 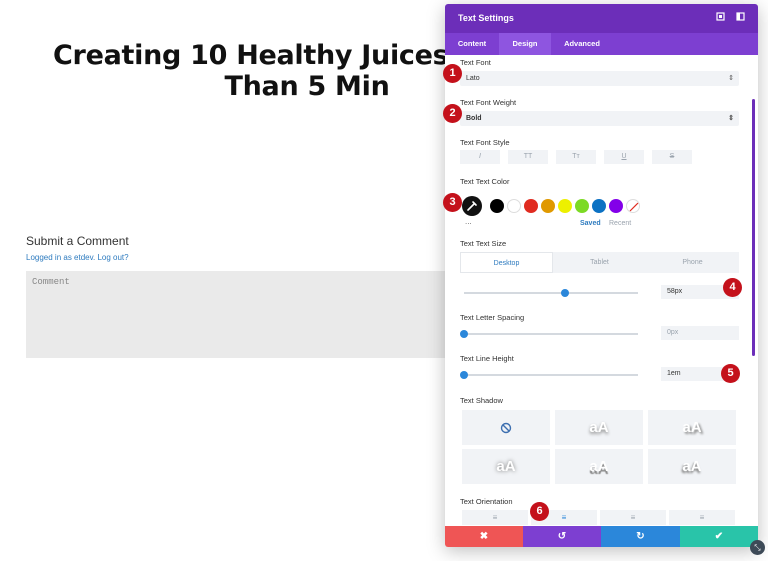 What do you see at coordinates (740, 17) in the screenshot?
I see `split-view-icon` at bounding box center [740, 17].